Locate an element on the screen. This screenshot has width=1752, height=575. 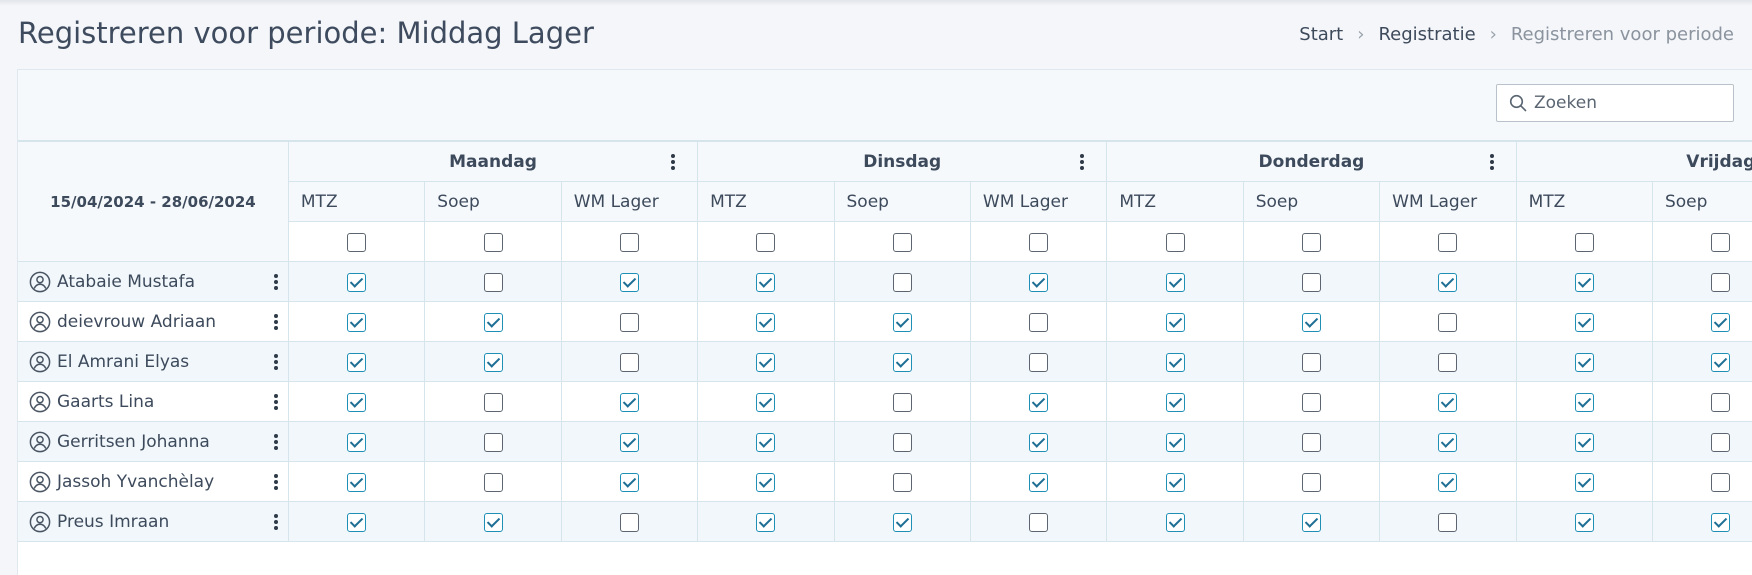
student-name: El Amrani Elyas is located at coordinates (123, 362).